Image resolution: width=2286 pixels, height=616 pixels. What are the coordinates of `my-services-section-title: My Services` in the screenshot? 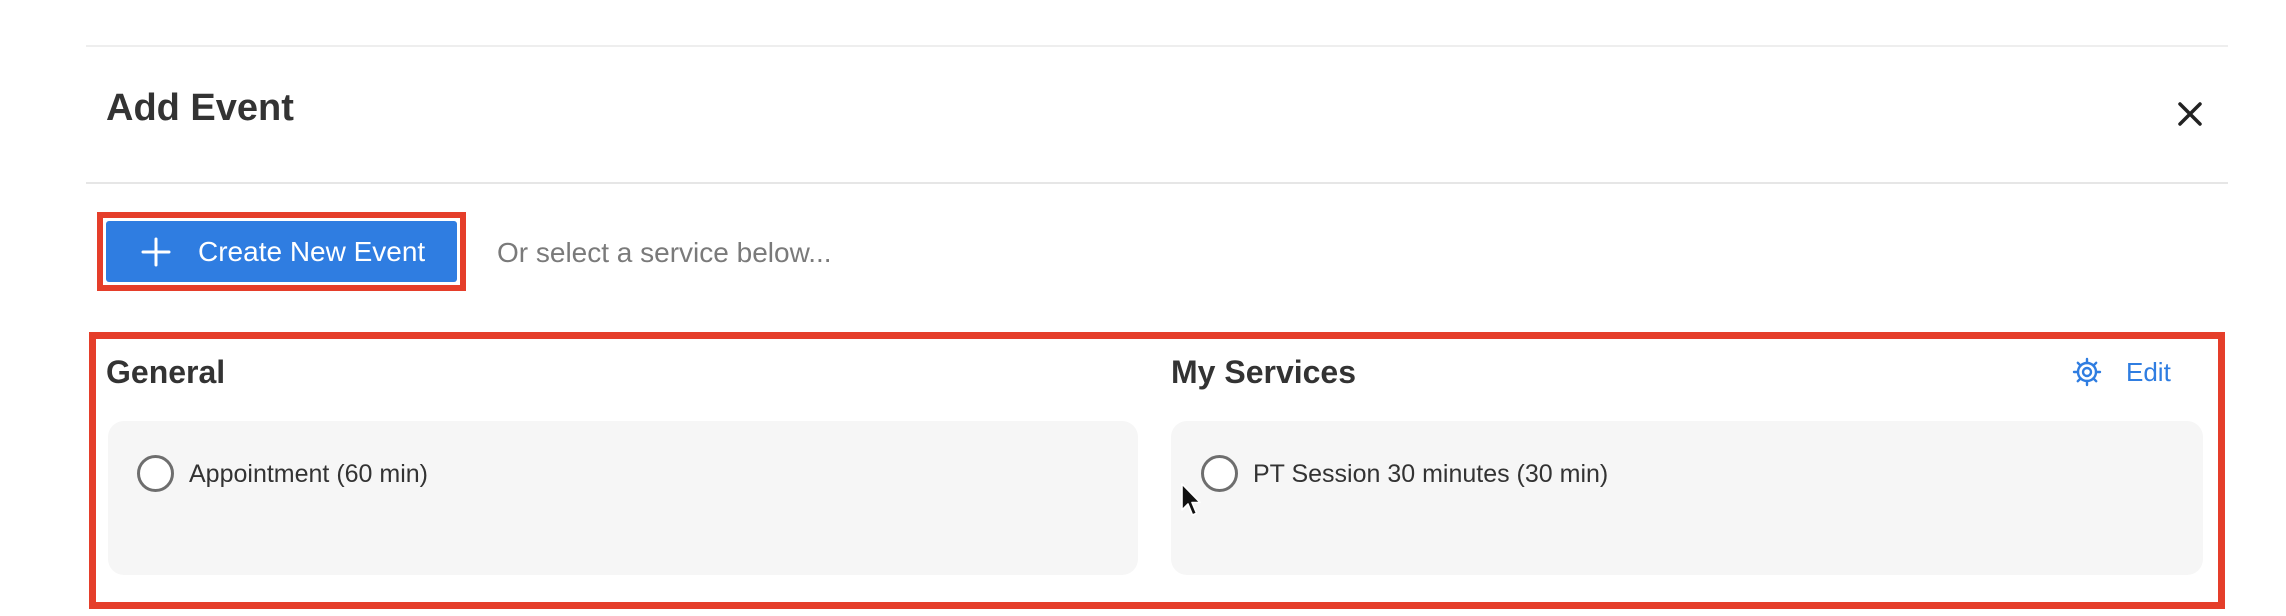 It's located at (1264, 372).